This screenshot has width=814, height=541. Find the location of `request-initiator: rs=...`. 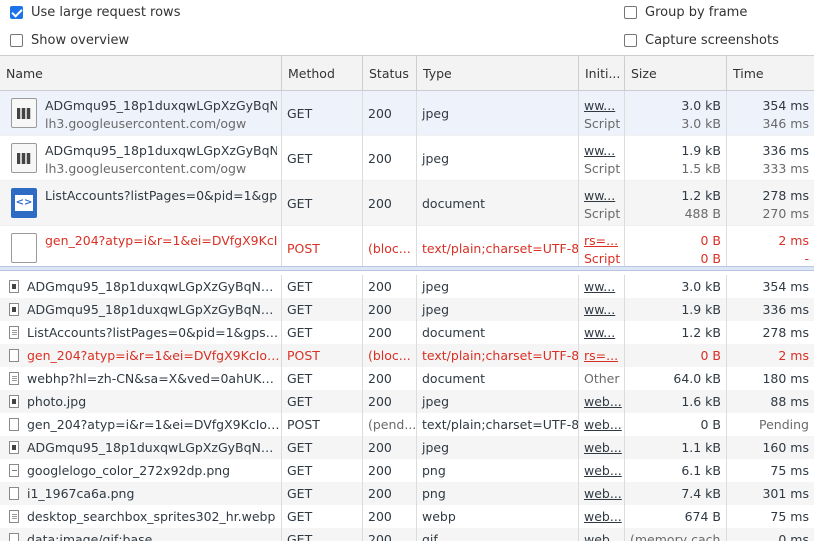

request-initiator: rs=... is located at coordinates (602, 355).